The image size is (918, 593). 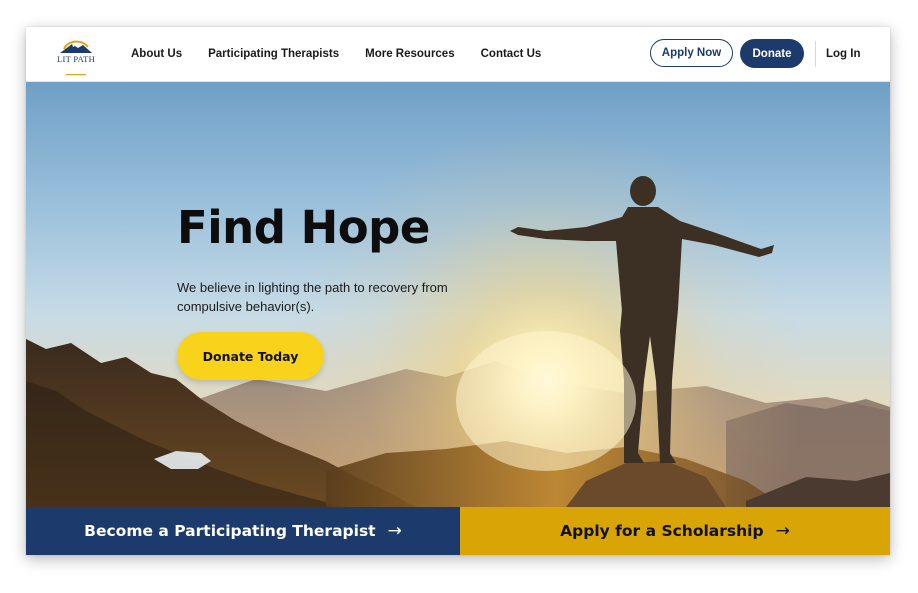 I want to click on nav-link-participating-therapists: Participating Therapists, so click(x=273, y=54).